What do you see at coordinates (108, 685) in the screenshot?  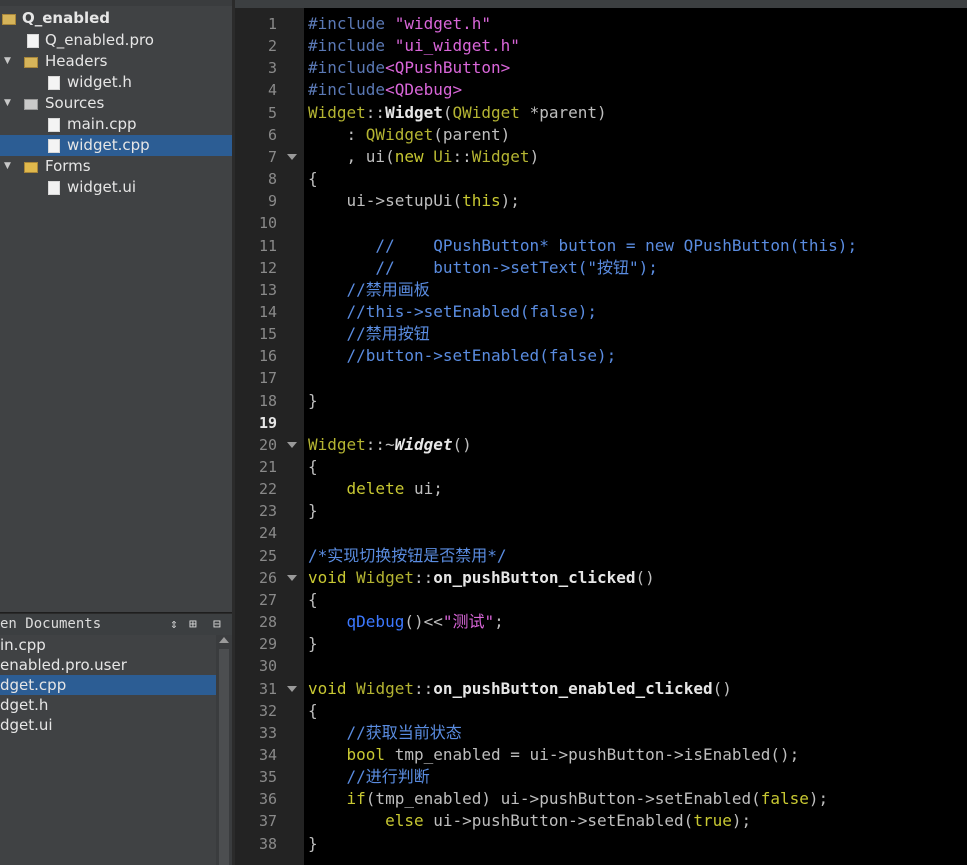 I see `open-document-item: dget.cpp` at bounding box center [108, 685].